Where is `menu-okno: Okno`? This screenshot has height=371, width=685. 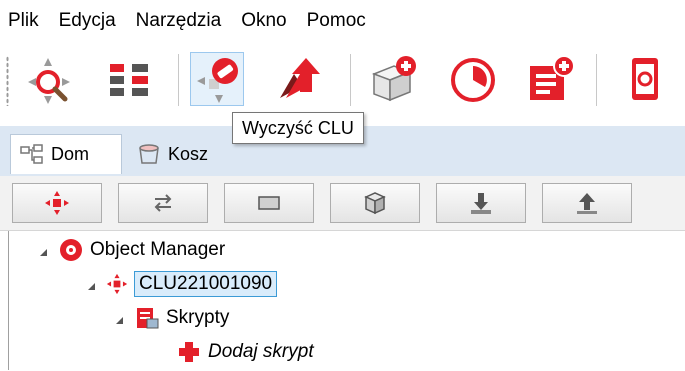 menu-okno: Okno is located at coordinates (263, 21).